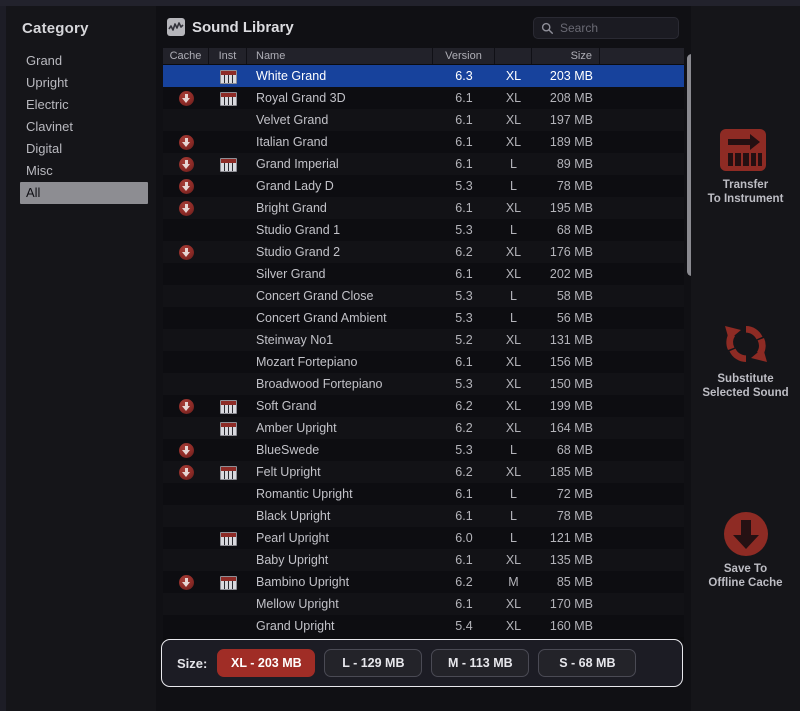  I want to click on category-item-clavinet: Clavinet, so click(84, 127).